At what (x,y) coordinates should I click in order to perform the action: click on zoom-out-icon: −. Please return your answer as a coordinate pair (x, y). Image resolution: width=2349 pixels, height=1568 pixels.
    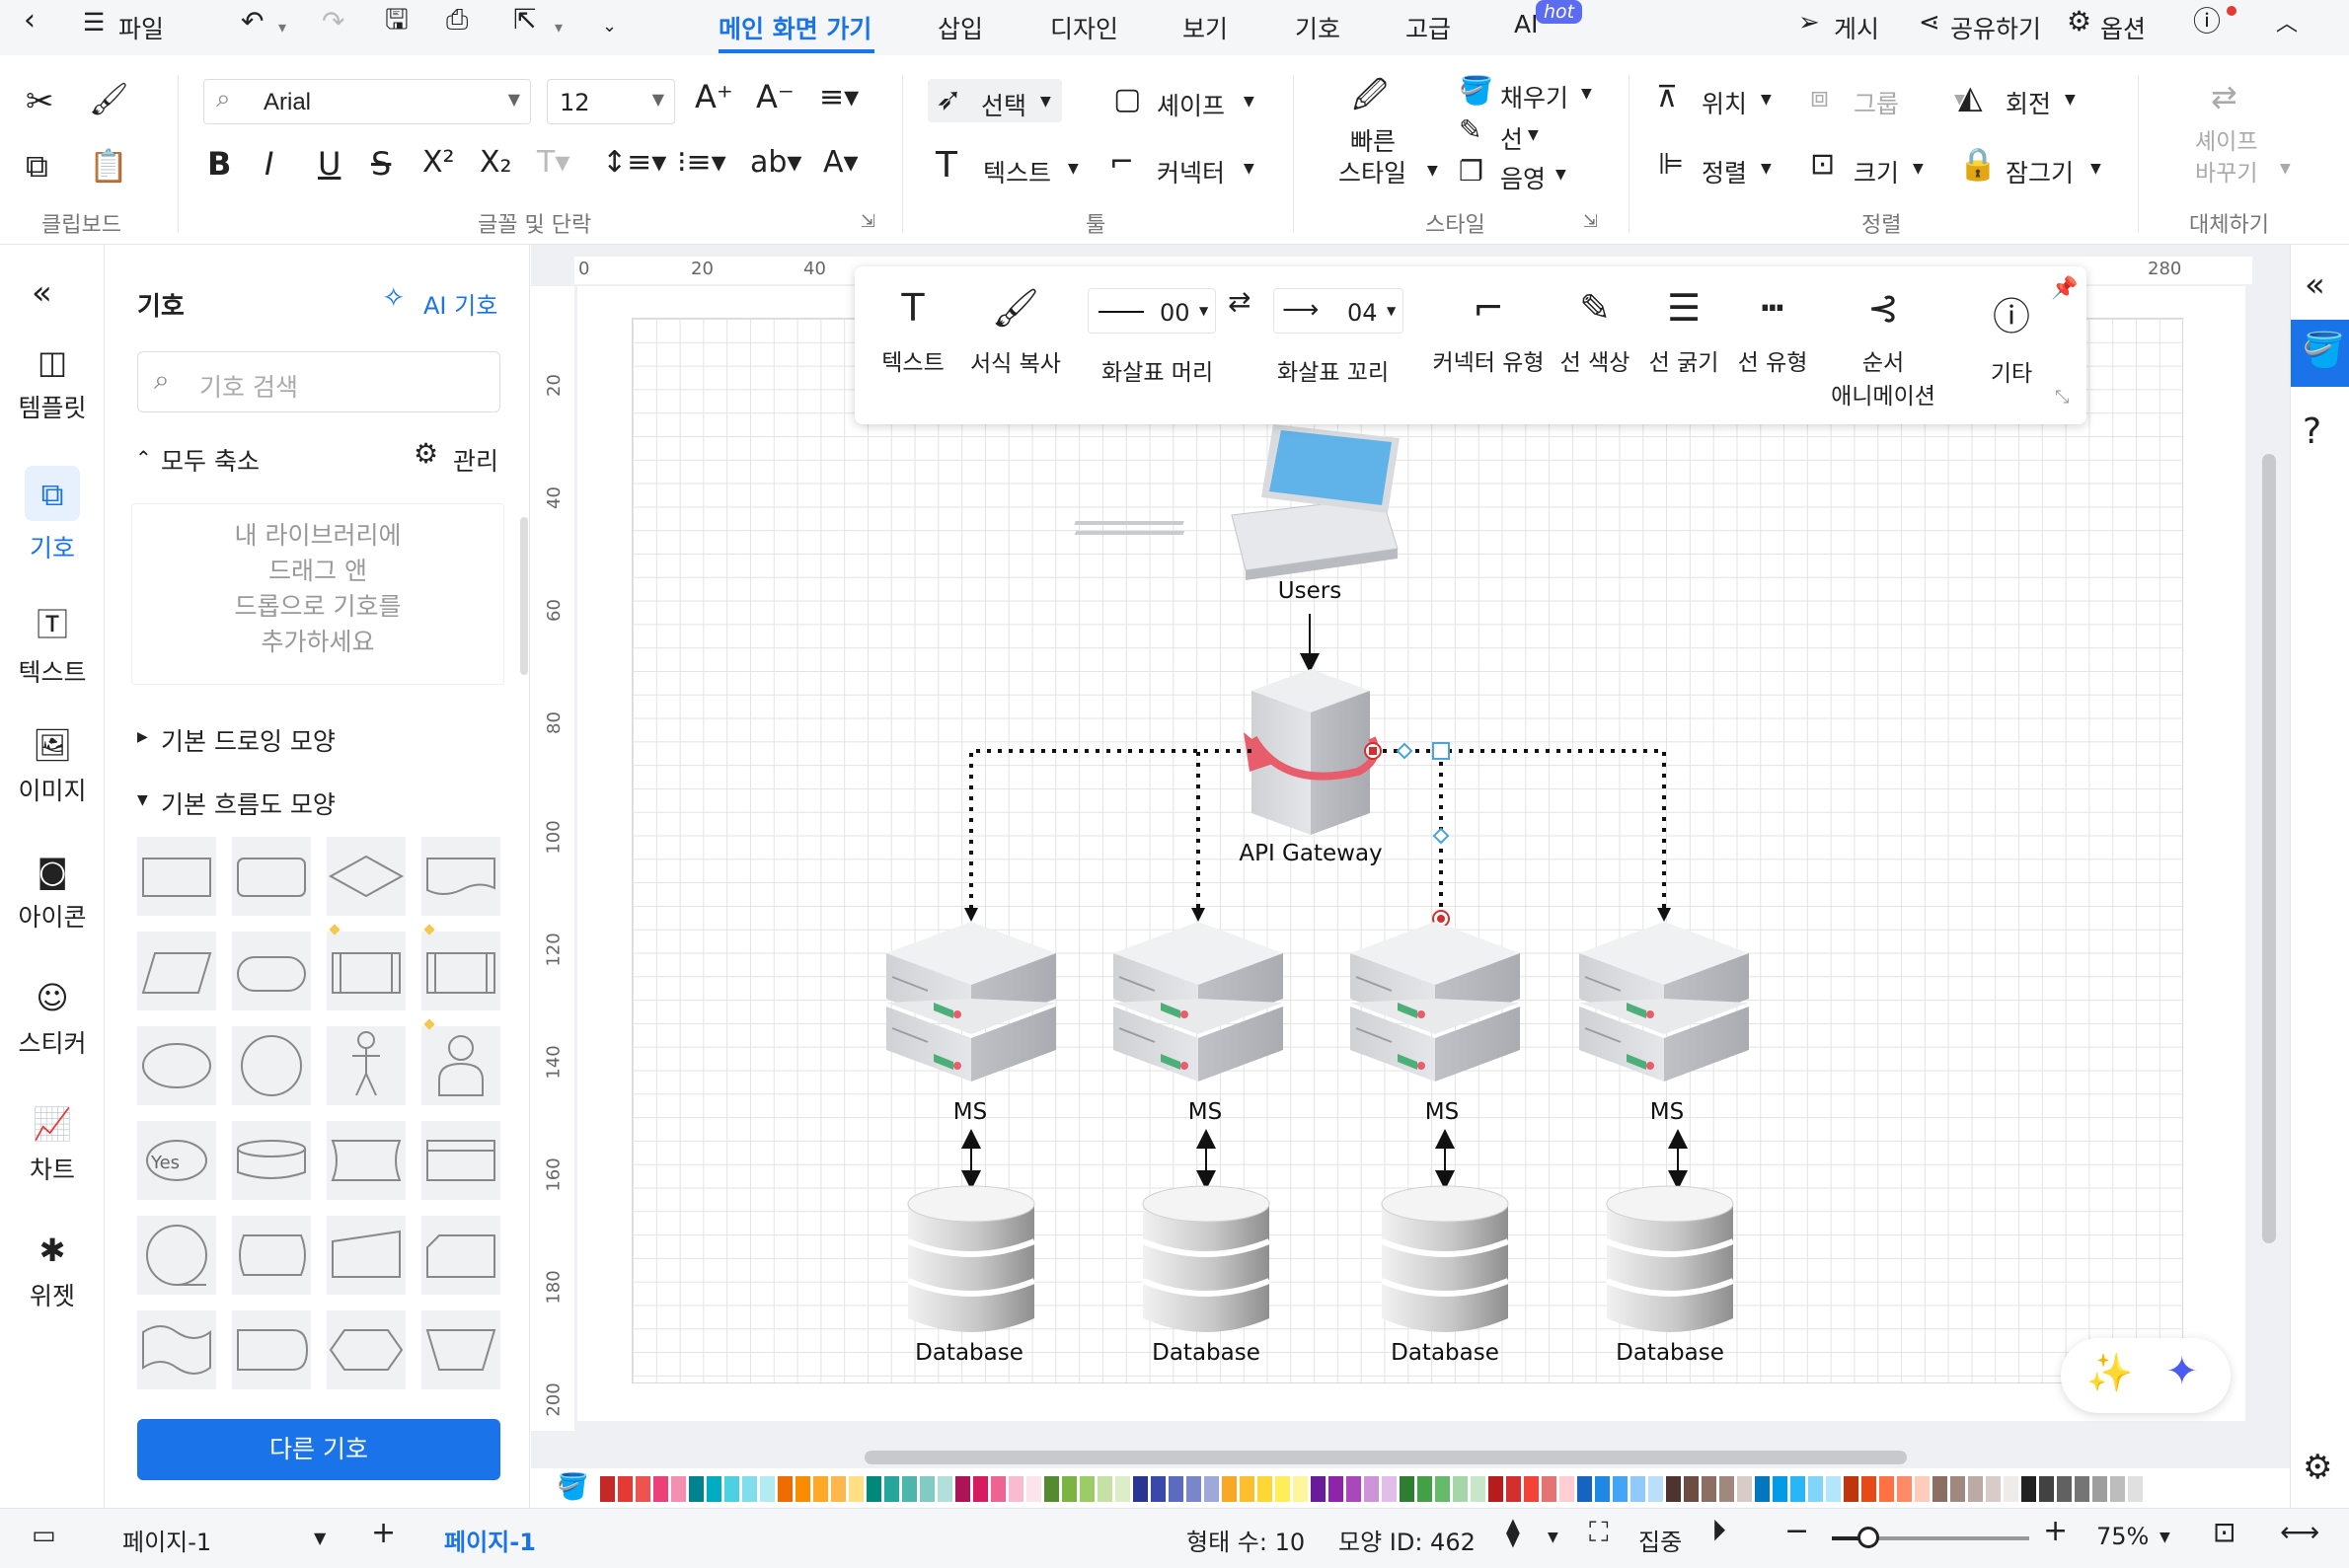
    Looking at the image, I should click on (1796, 1531).